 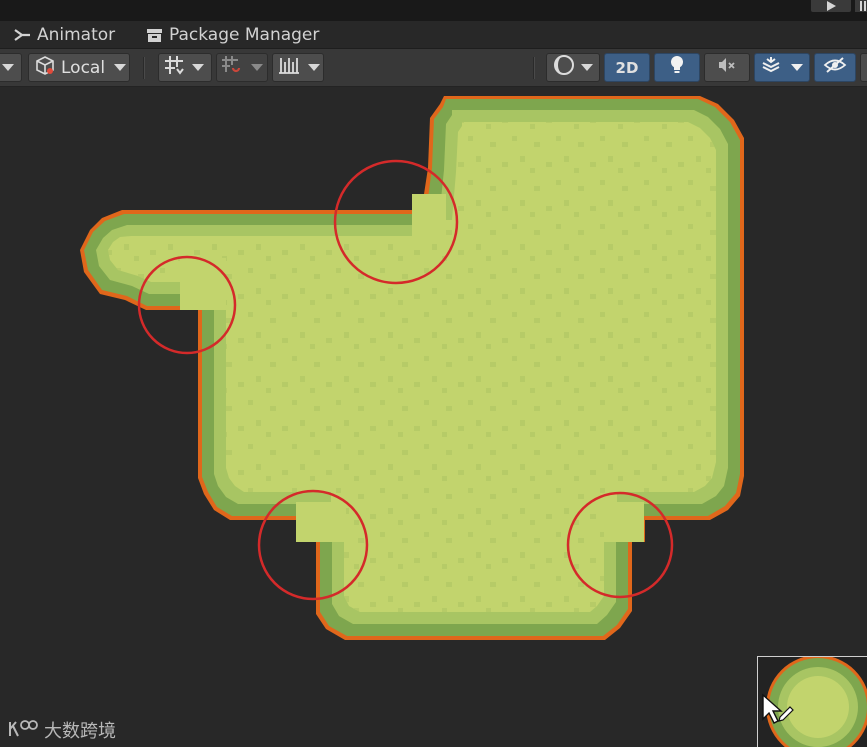 What do you see at coordinates (83, 67) in the screenshot?
I see `pivot-space-label: Local` at bounding box center [83, 67].